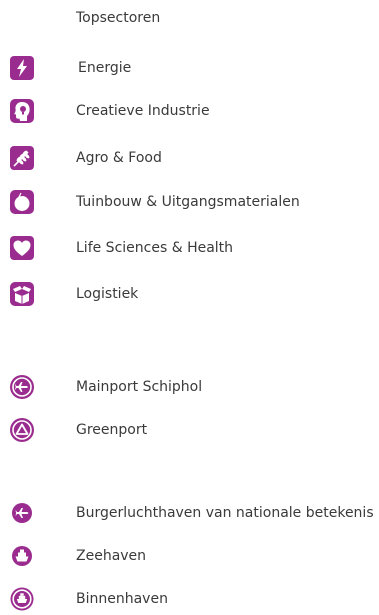 Image resolution: width=379 pixels, height=615 pixels. Describe the element at coordinates (22, 599) in the screenshot. I see `ship-circle-icon` at that location.